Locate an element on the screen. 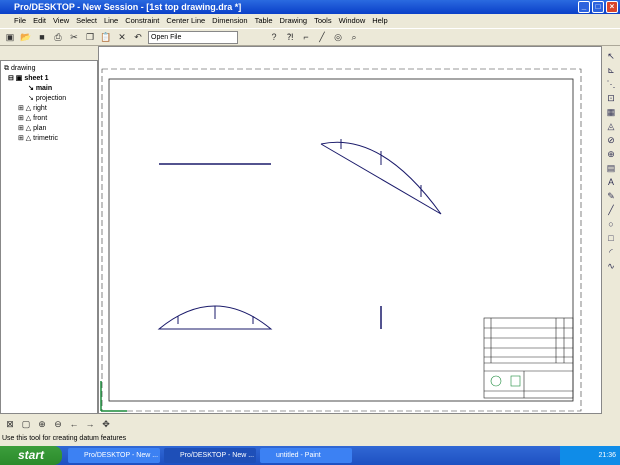 This screenshot has height=465, width=620. main-toolbar: ▣ 📂 ■ ⎙ ✂ ❐ 📋 ✕ ↶ Open File ? ⁈ ⌐ ╱ ◎ ⌕ is located at coordinates (310, 37).